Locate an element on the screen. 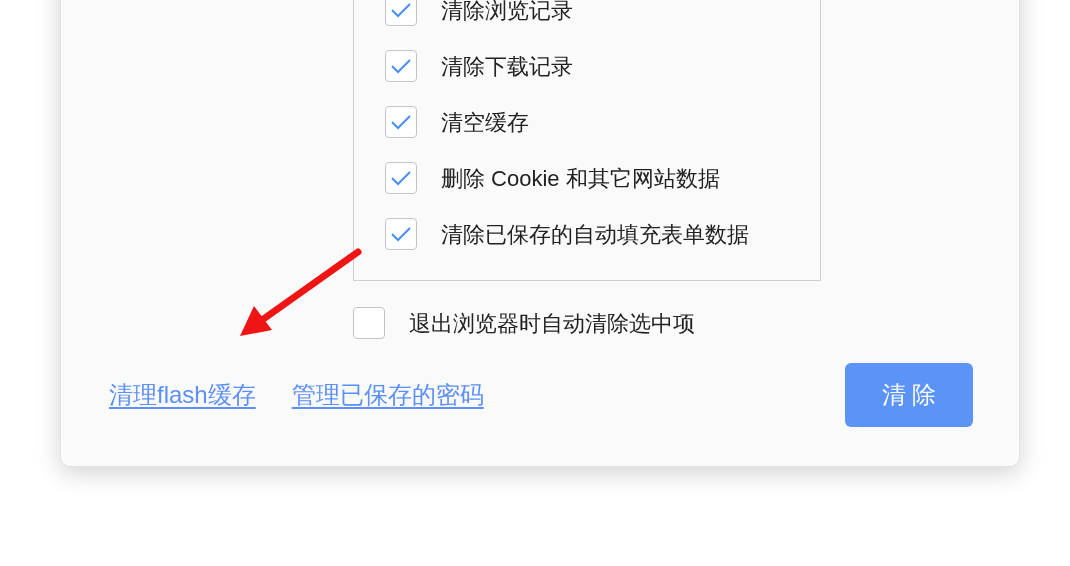 This screenshot has height=566, width=1070. flash-cache-link: 清理flash缓存 is located at coordinates (182, 395).